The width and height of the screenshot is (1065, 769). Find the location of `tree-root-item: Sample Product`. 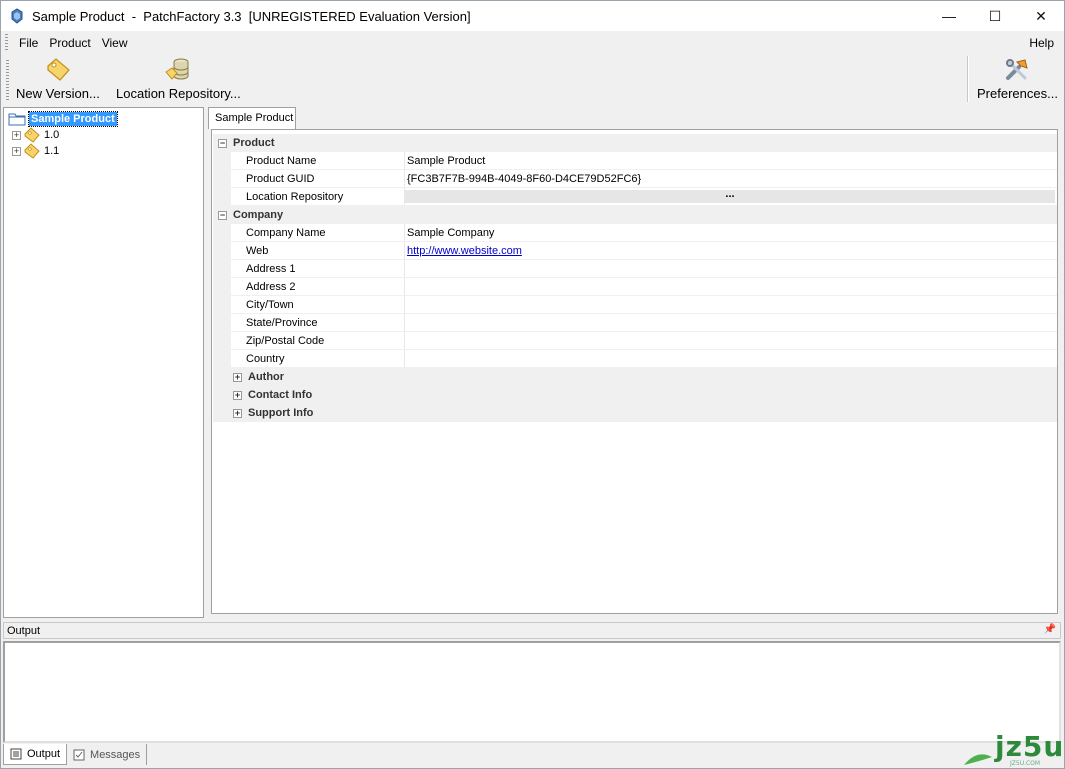

tree-root-item: Sample Product is located at coordinates (63, 119).